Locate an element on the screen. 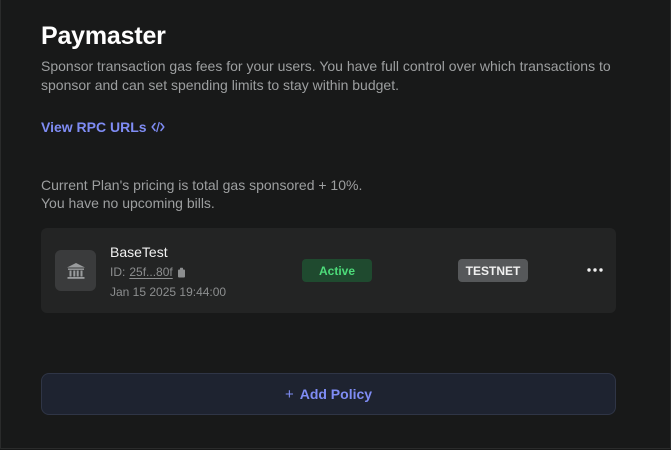  more-horizontal-icon is located at coordinates (595, 270).